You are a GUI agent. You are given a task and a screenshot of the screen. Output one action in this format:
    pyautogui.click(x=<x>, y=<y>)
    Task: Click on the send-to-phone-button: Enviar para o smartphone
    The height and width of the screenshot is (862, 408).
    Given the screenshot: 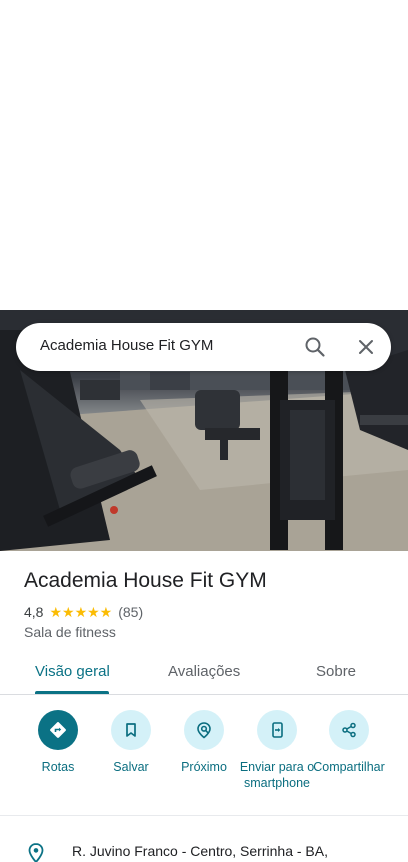 What is the action you would take?
    pyautogui.click(x=277, y=750)
    